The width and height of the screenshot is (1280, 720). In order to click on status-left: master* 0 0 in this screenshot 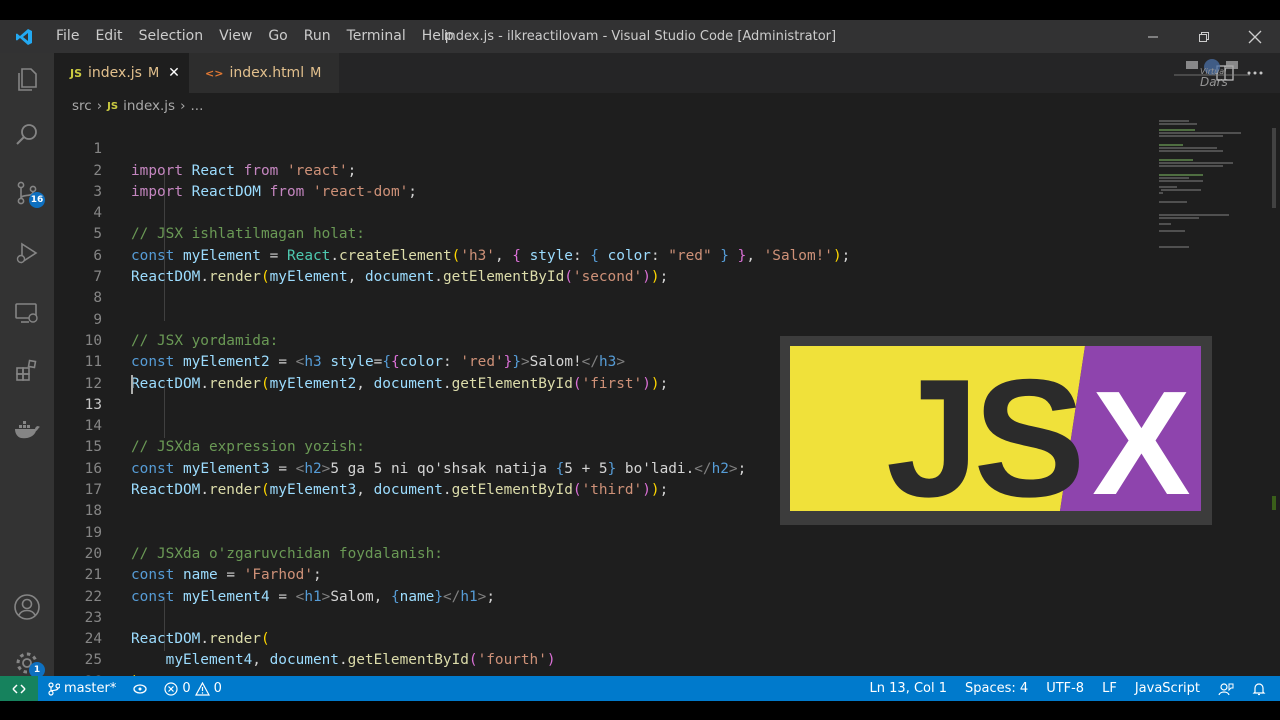, I will do `click(135, 688)`.